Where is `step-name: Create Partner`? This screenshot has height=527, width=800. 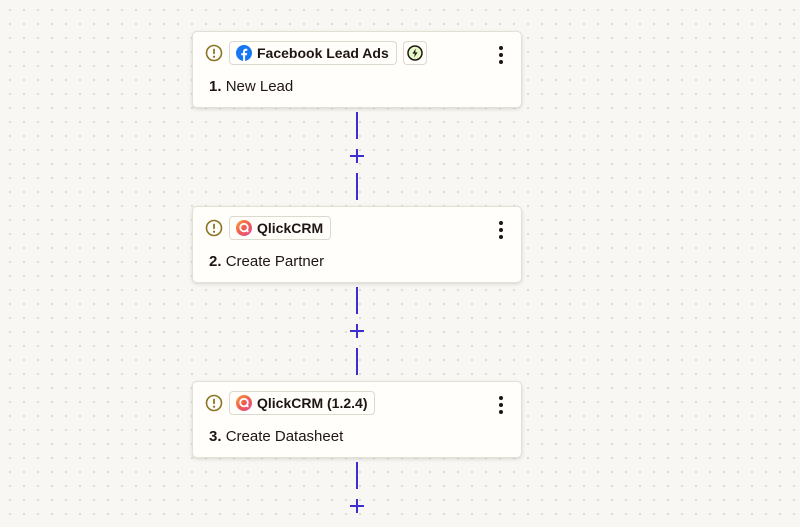 step-name: Create Partner is located at coordinates (275, 261).